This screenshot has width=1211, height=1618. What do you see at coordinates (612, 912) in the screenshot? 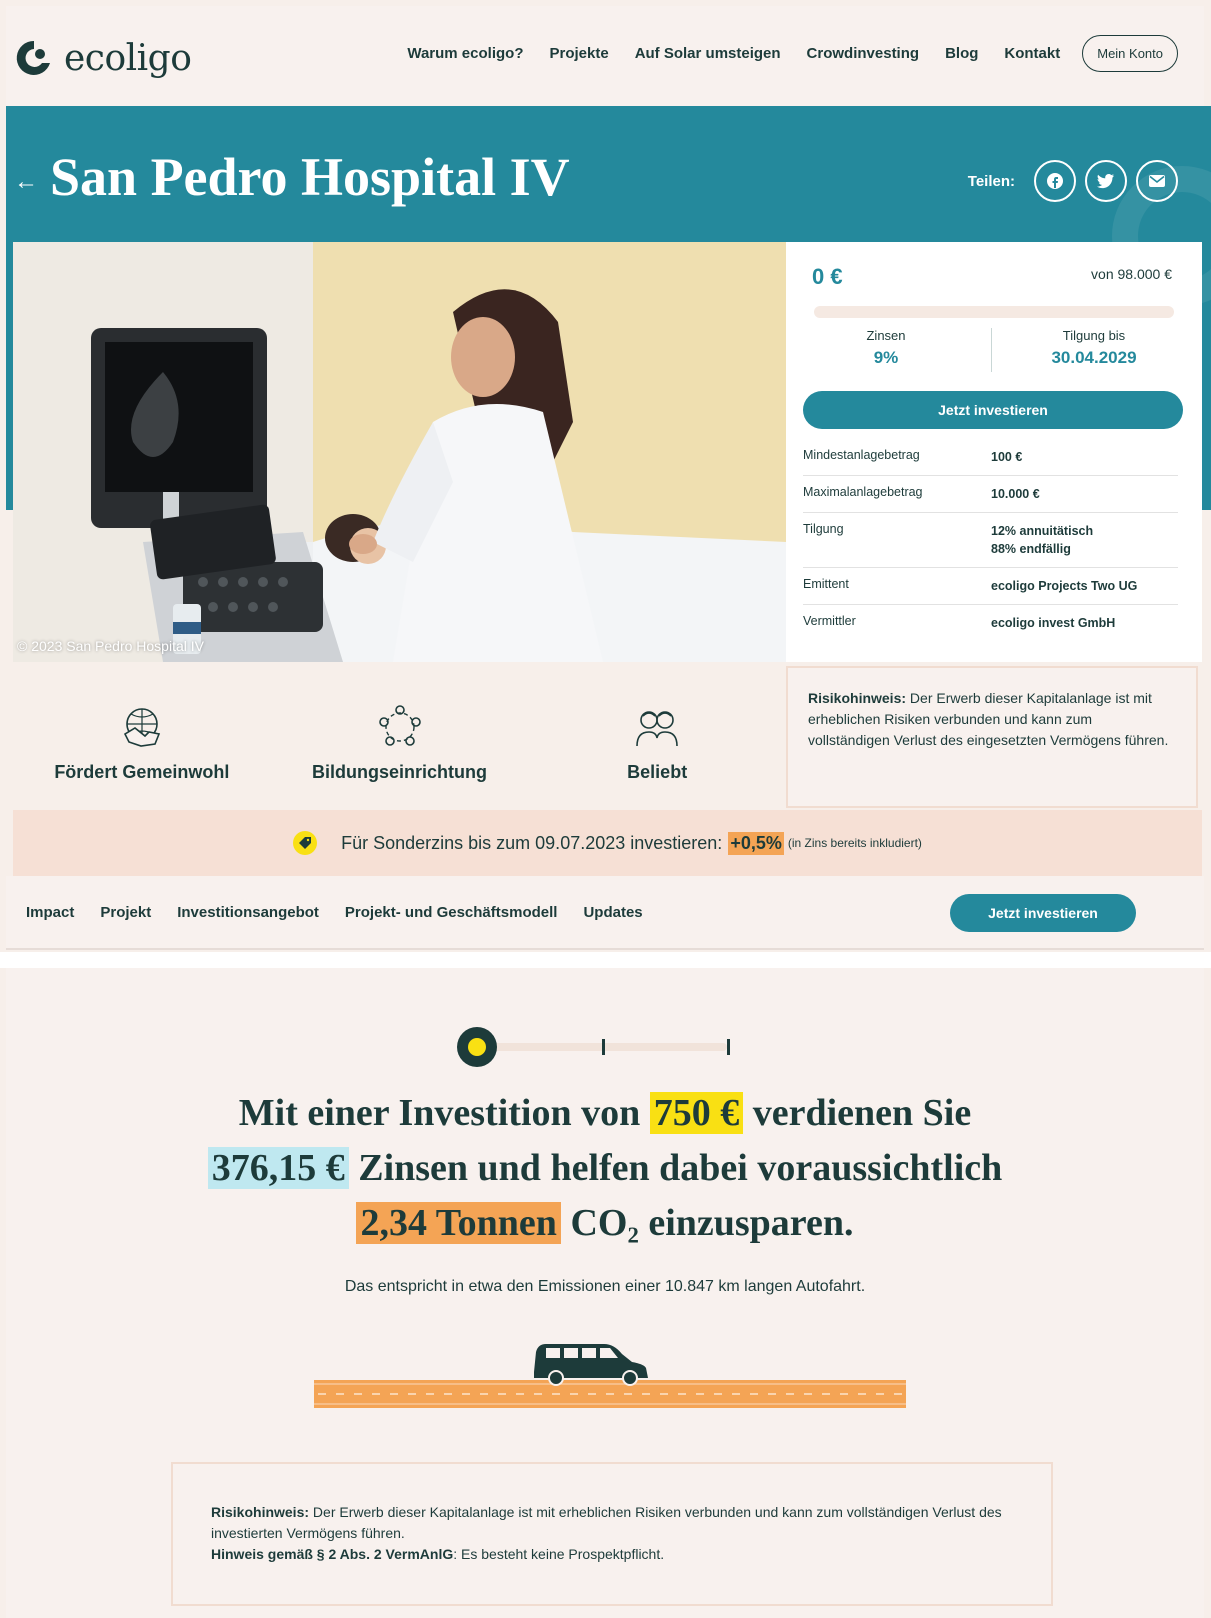
I see `section-link-updates: Updates` at bounding box center [612, 912].